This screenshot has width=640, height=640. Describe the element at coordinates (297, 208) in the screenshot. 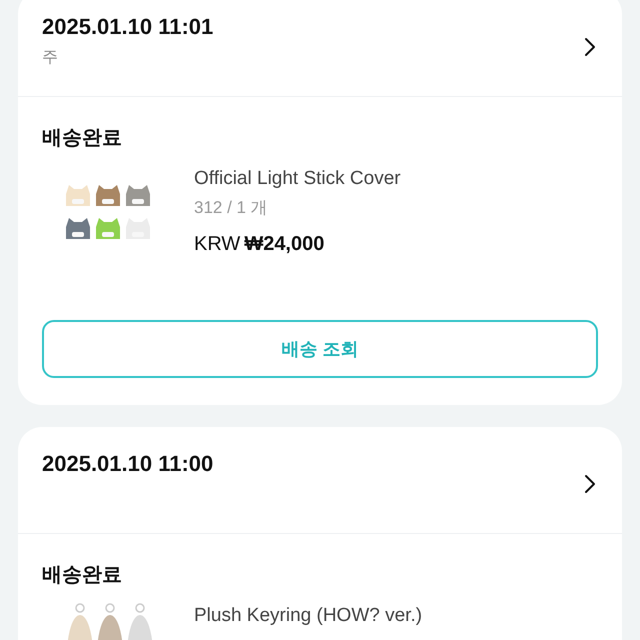

I see `product-option: 312 / 1 개` at that location.